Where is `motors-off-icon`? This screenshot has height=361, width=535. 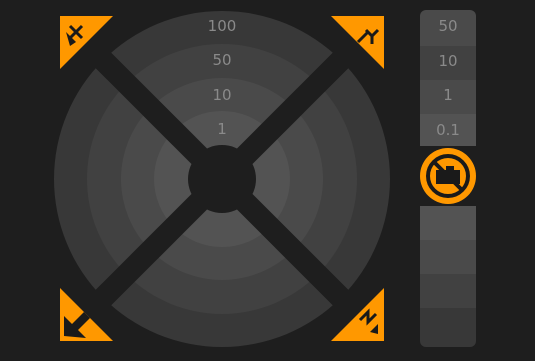 motors-off-icon is located at coordinates (448, 176).